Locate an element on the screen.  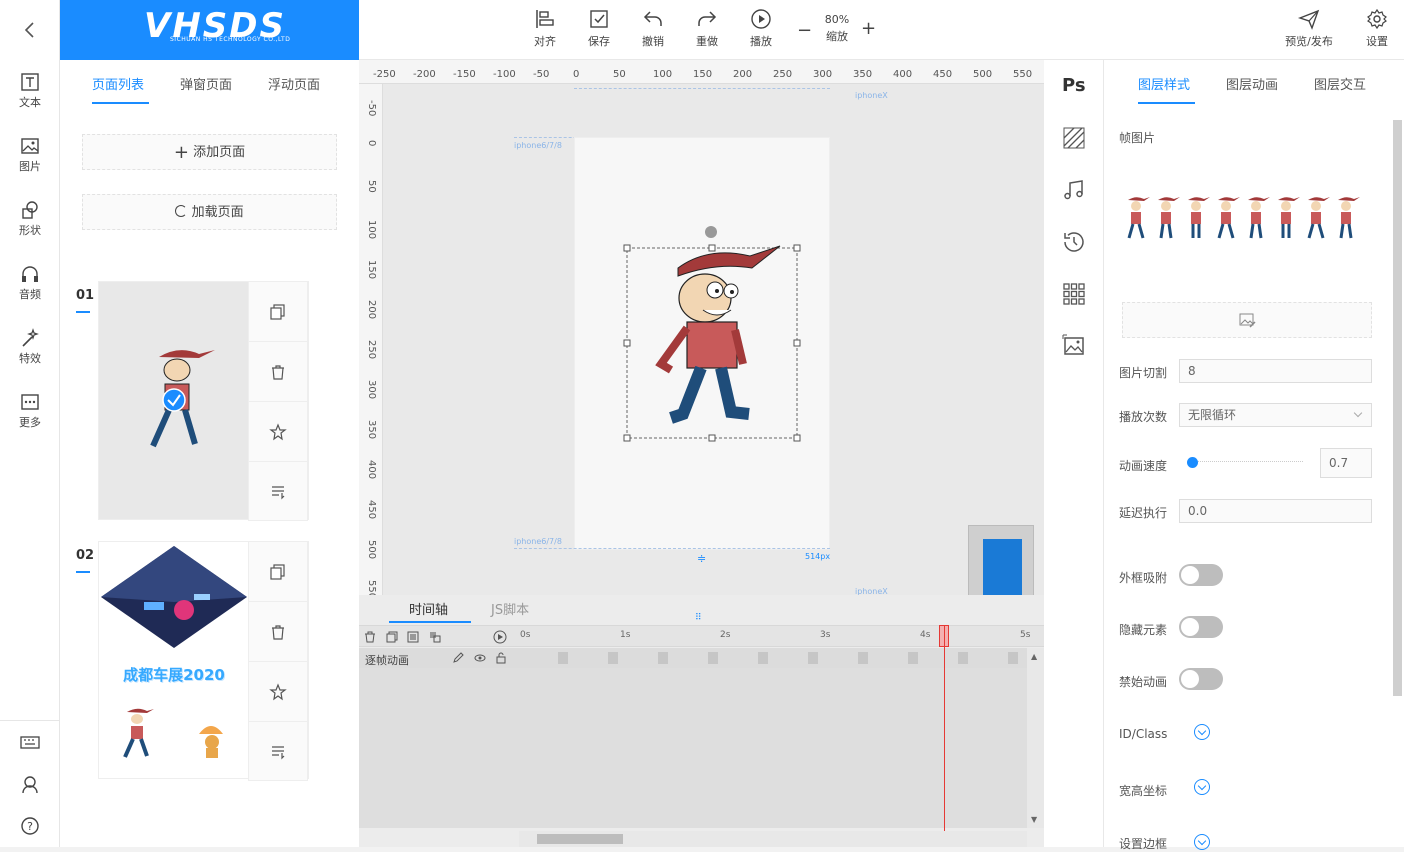
ps-icon: Ps is located at coordinates (1074, 87).